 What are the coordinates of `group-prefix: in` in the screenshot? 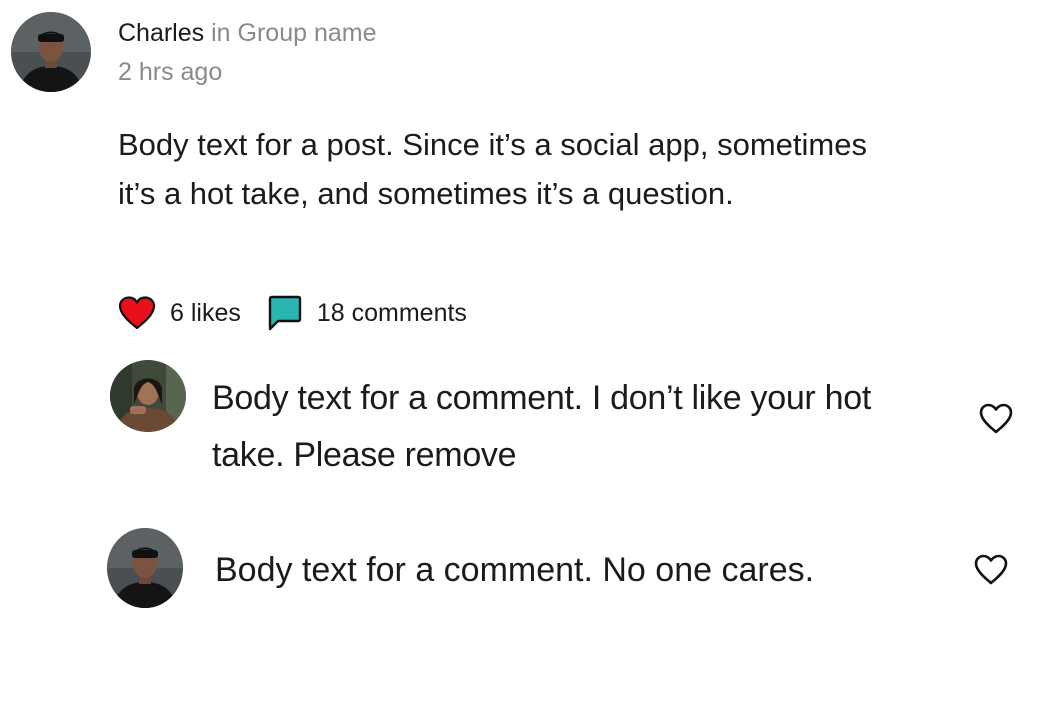 It's located at (221, 33).